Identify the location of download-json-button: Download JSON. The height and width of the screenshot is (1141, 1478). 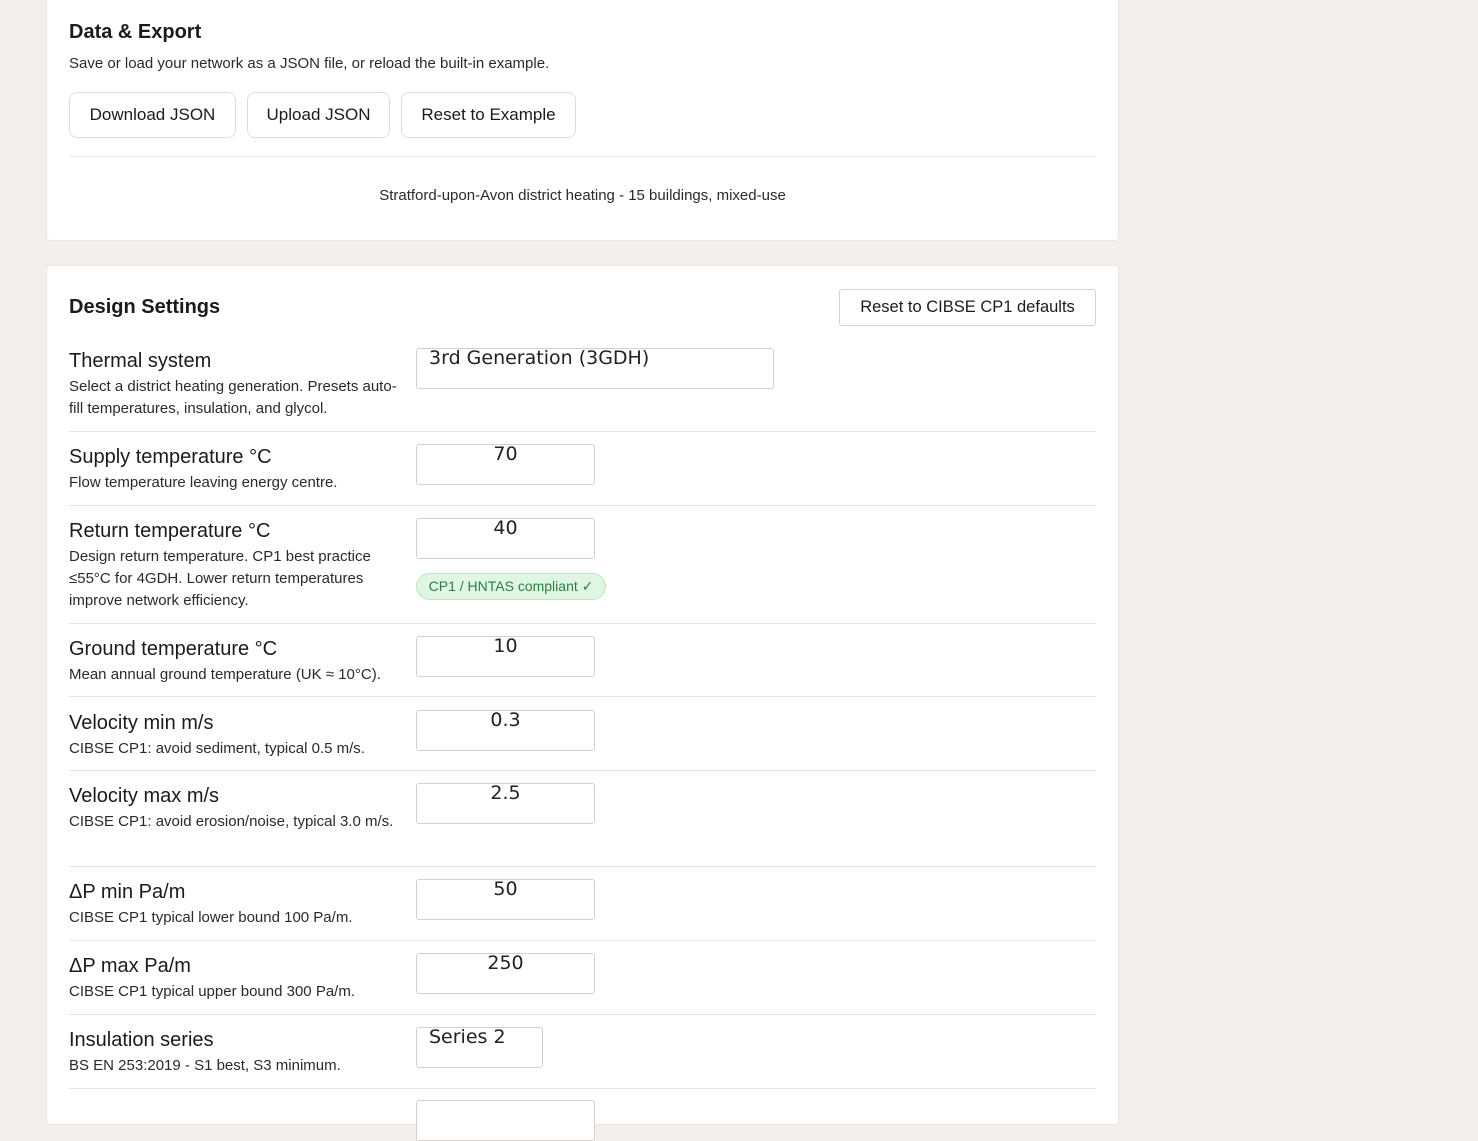
(152, 115).